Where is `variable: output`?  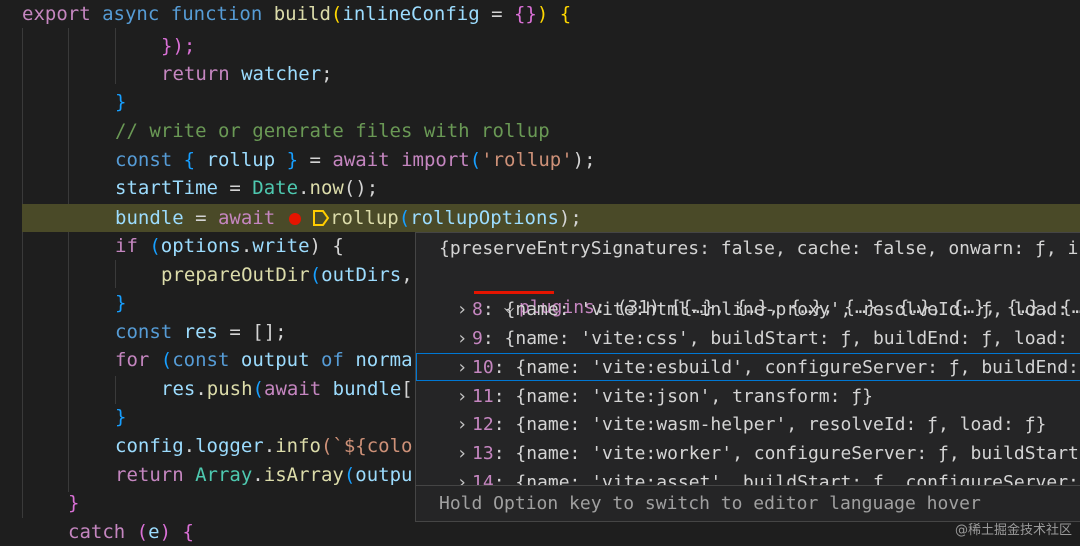 variable: output is located at coordinates (275, 360).